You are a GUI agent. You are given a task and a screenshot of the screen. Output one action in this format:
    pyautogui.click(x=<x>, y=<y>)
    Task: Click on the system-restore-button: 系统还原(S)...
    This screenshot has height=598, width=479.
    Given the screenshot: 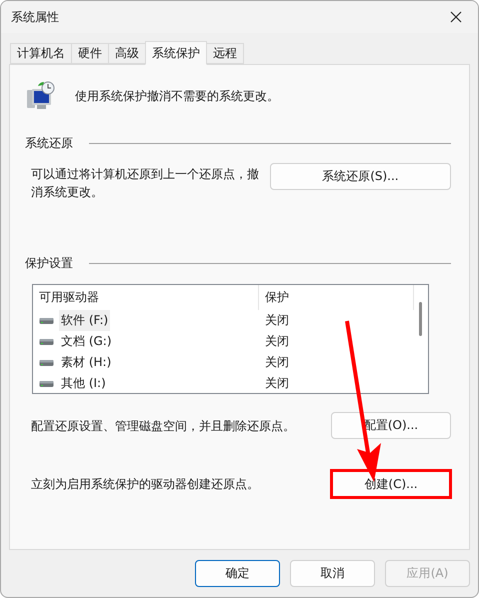 What is the action you would take?
    pyautogui.click(x=360, y=176)
    